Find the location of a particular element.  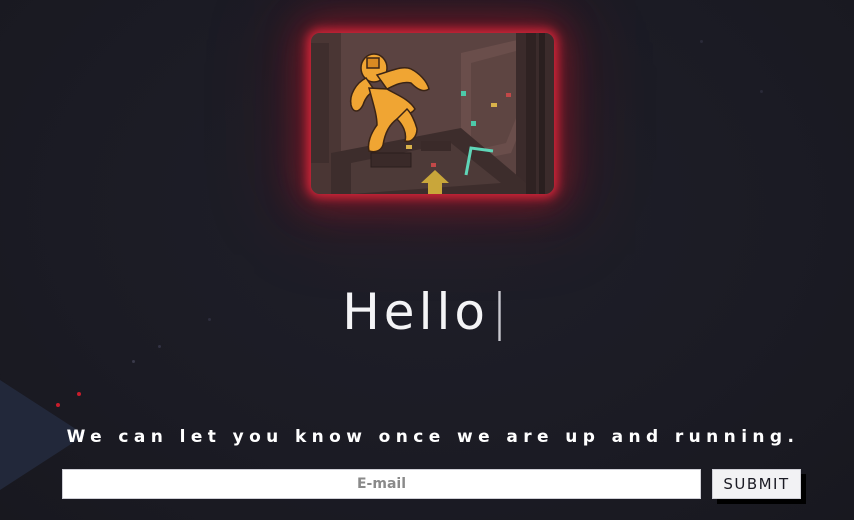

headline: Hello| is located at coordinates (427, 312).